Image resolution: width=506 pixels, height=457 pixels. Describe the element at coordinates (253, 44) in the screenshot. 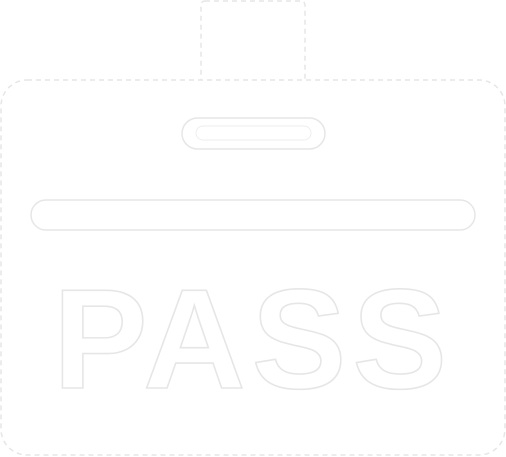

I see `badge-clip-tab` at that location.